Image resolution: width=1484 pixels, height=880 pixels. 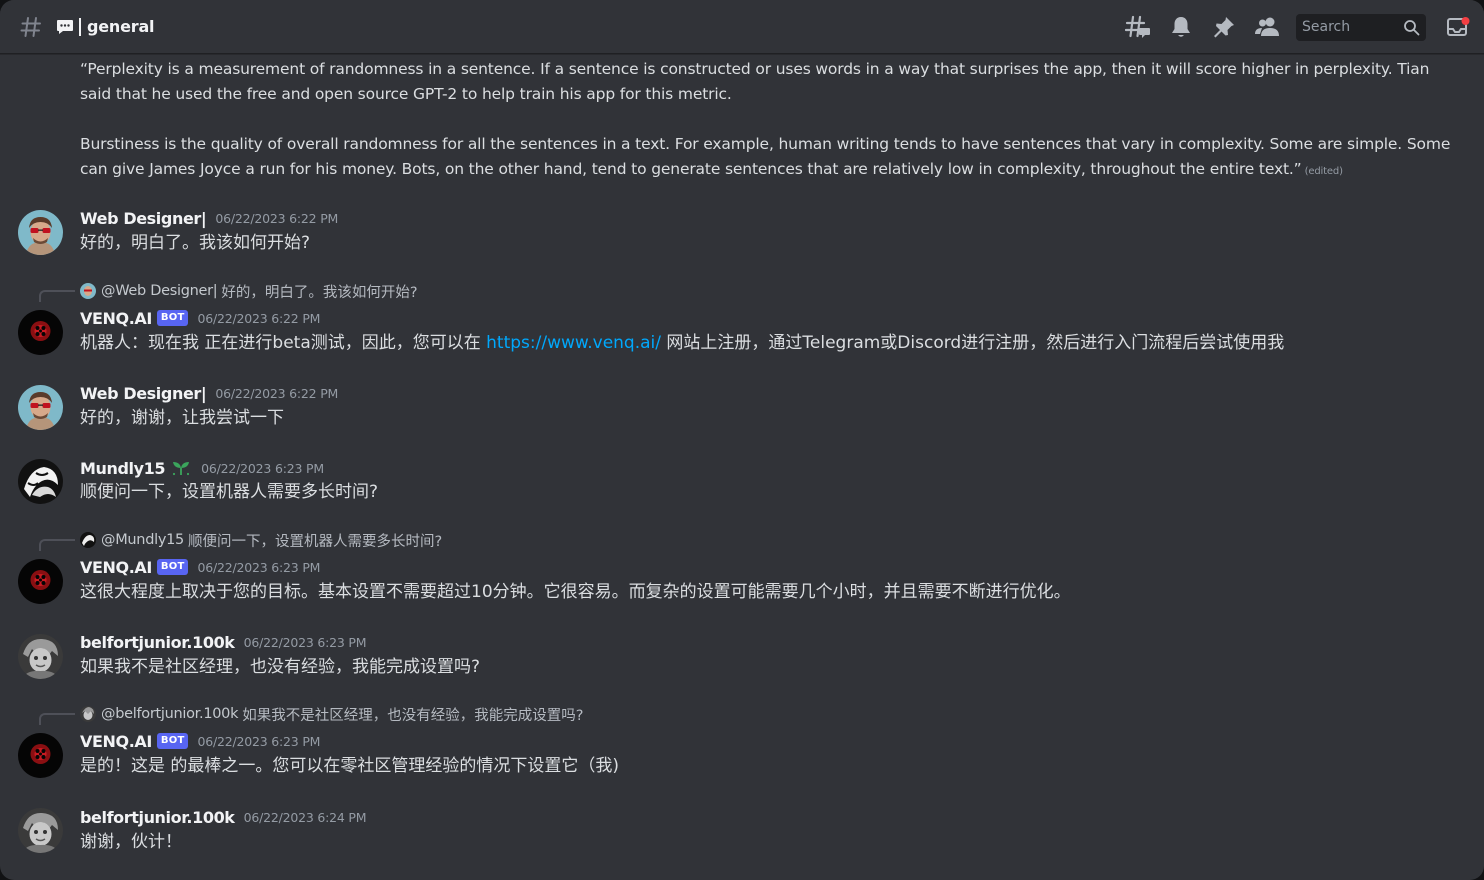 I want to click on reply-username: @Mundly15, so click(x=142, y=540).